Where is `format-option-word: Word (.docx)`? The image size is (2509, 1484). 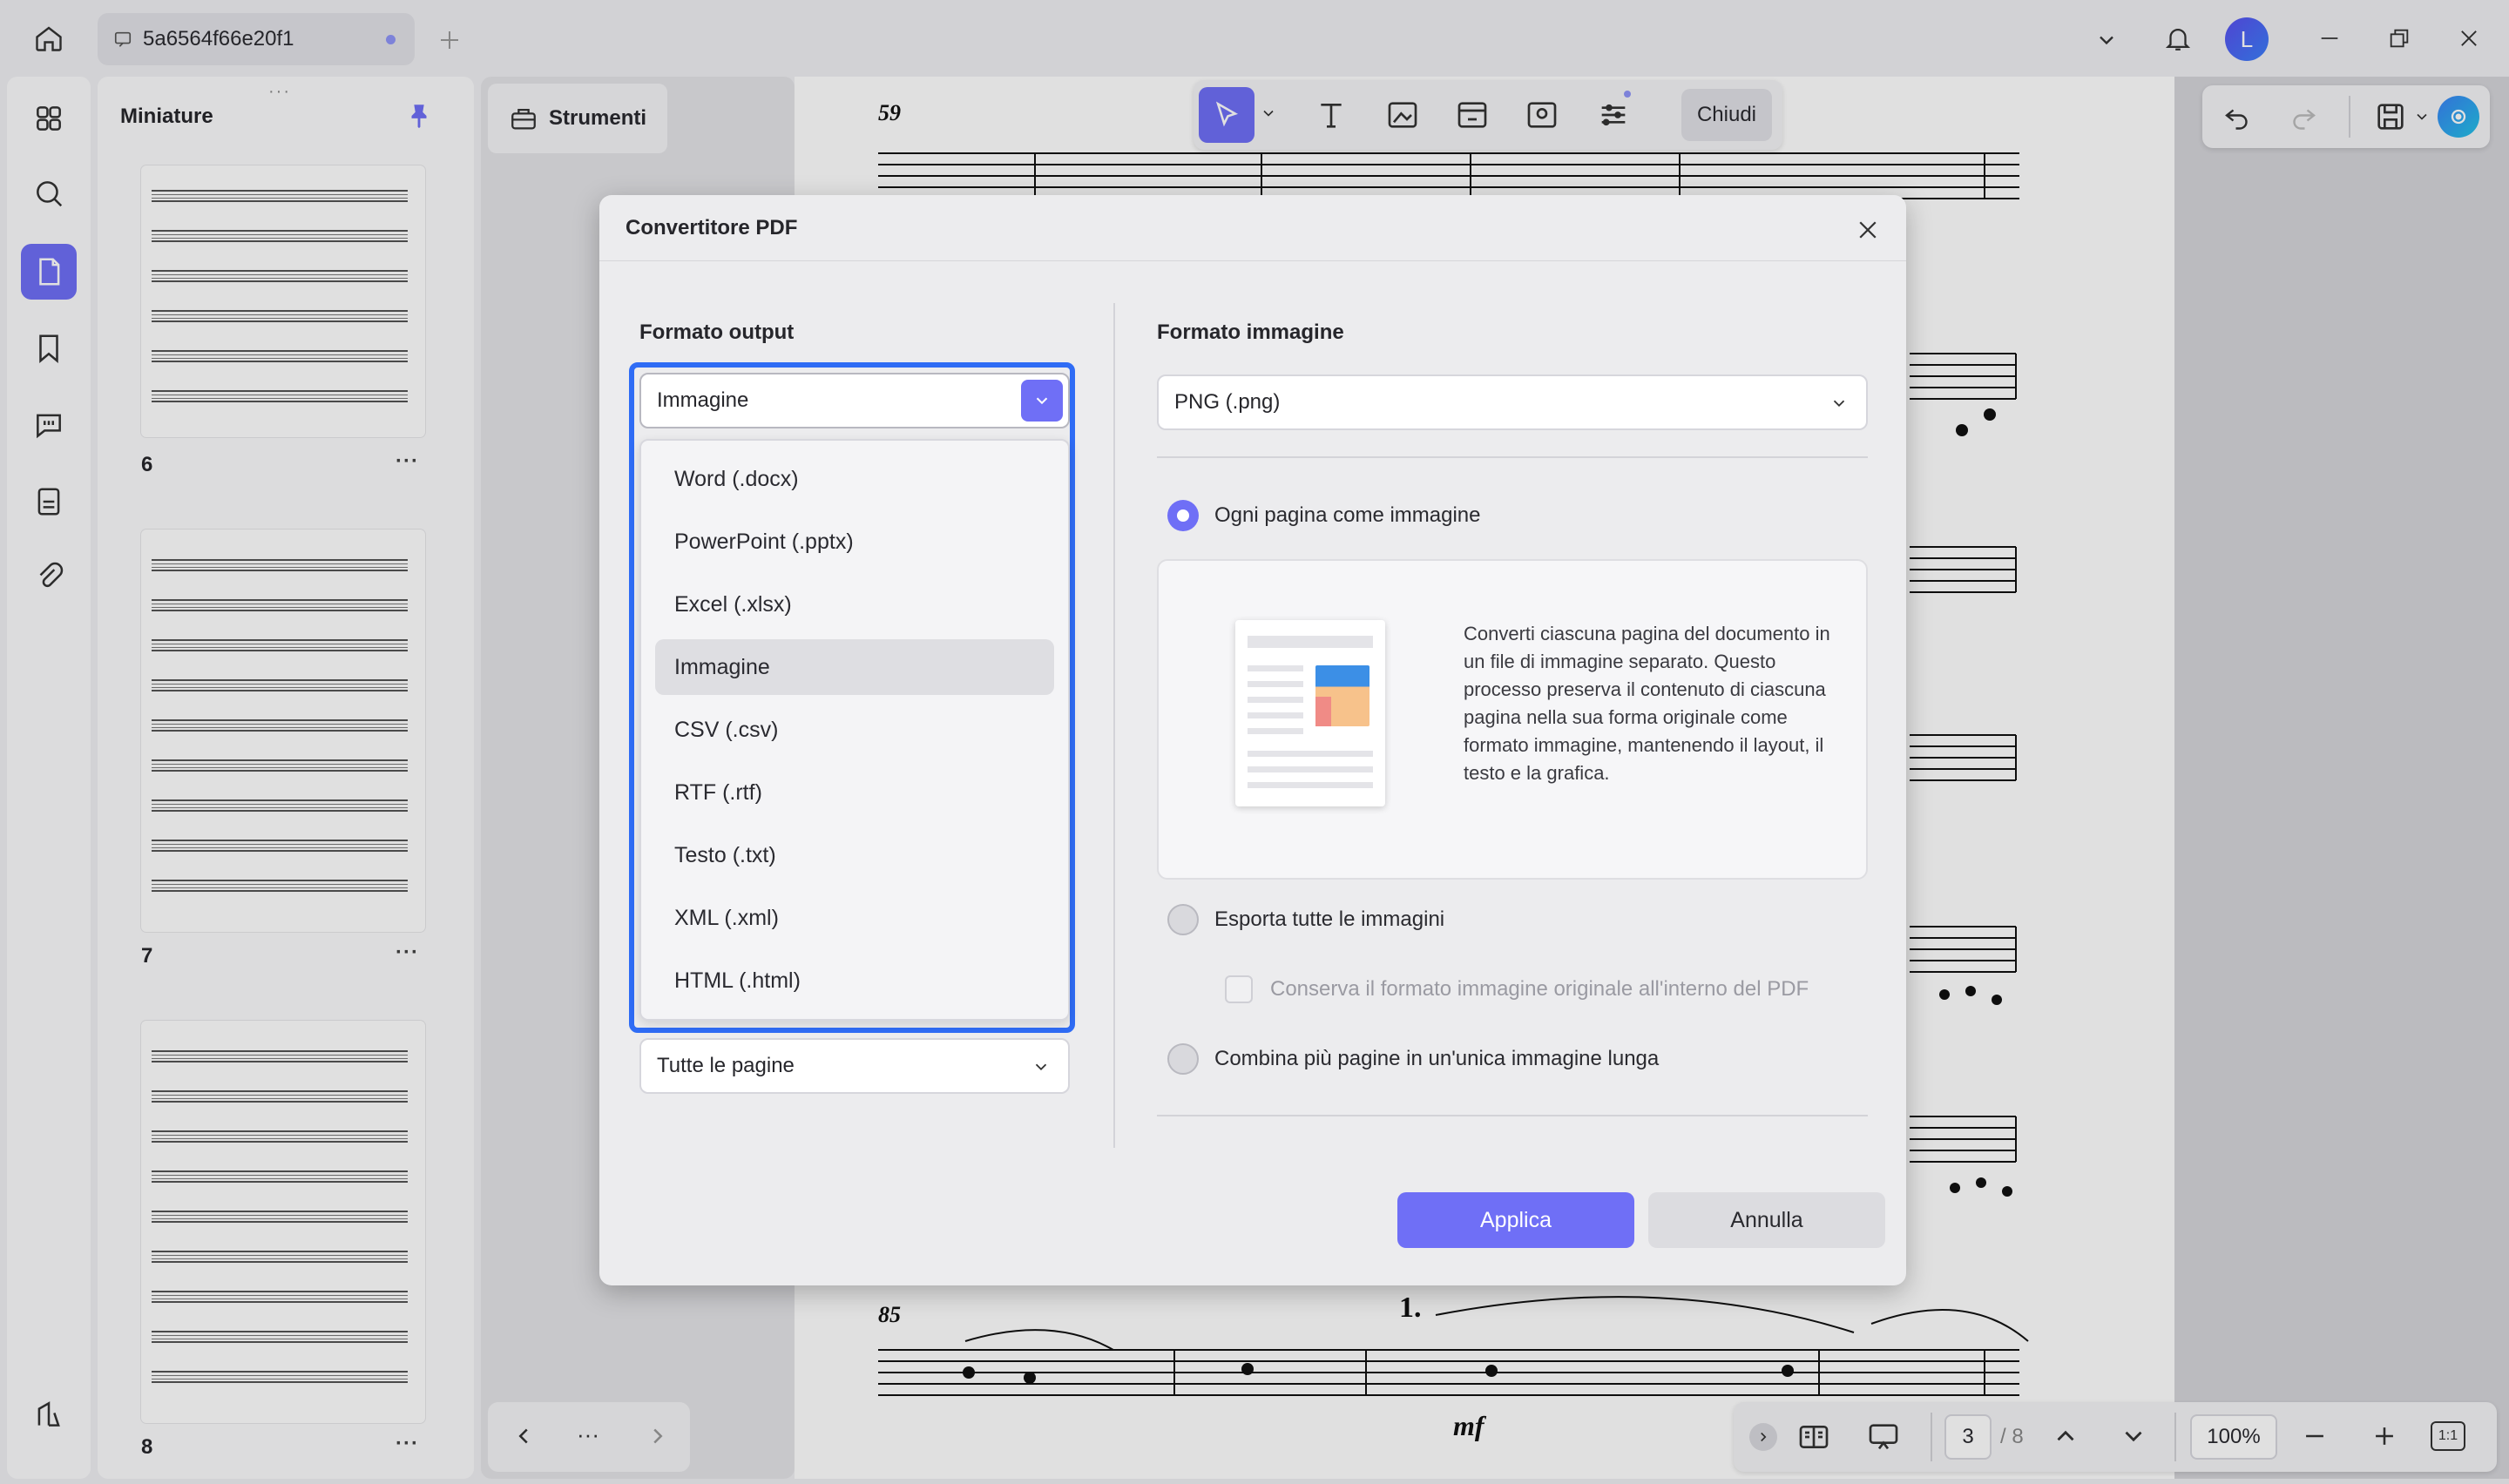 format-option-word: Word (.docx) is located at coordinates (854, 479).